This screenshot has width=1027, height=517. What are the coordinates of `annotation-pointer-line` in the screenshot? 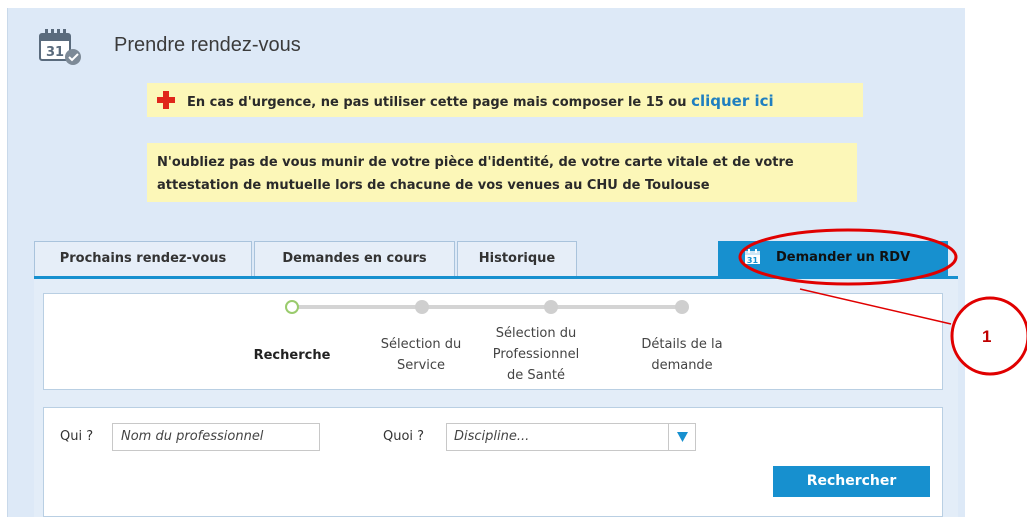 It's located at (875, 306).